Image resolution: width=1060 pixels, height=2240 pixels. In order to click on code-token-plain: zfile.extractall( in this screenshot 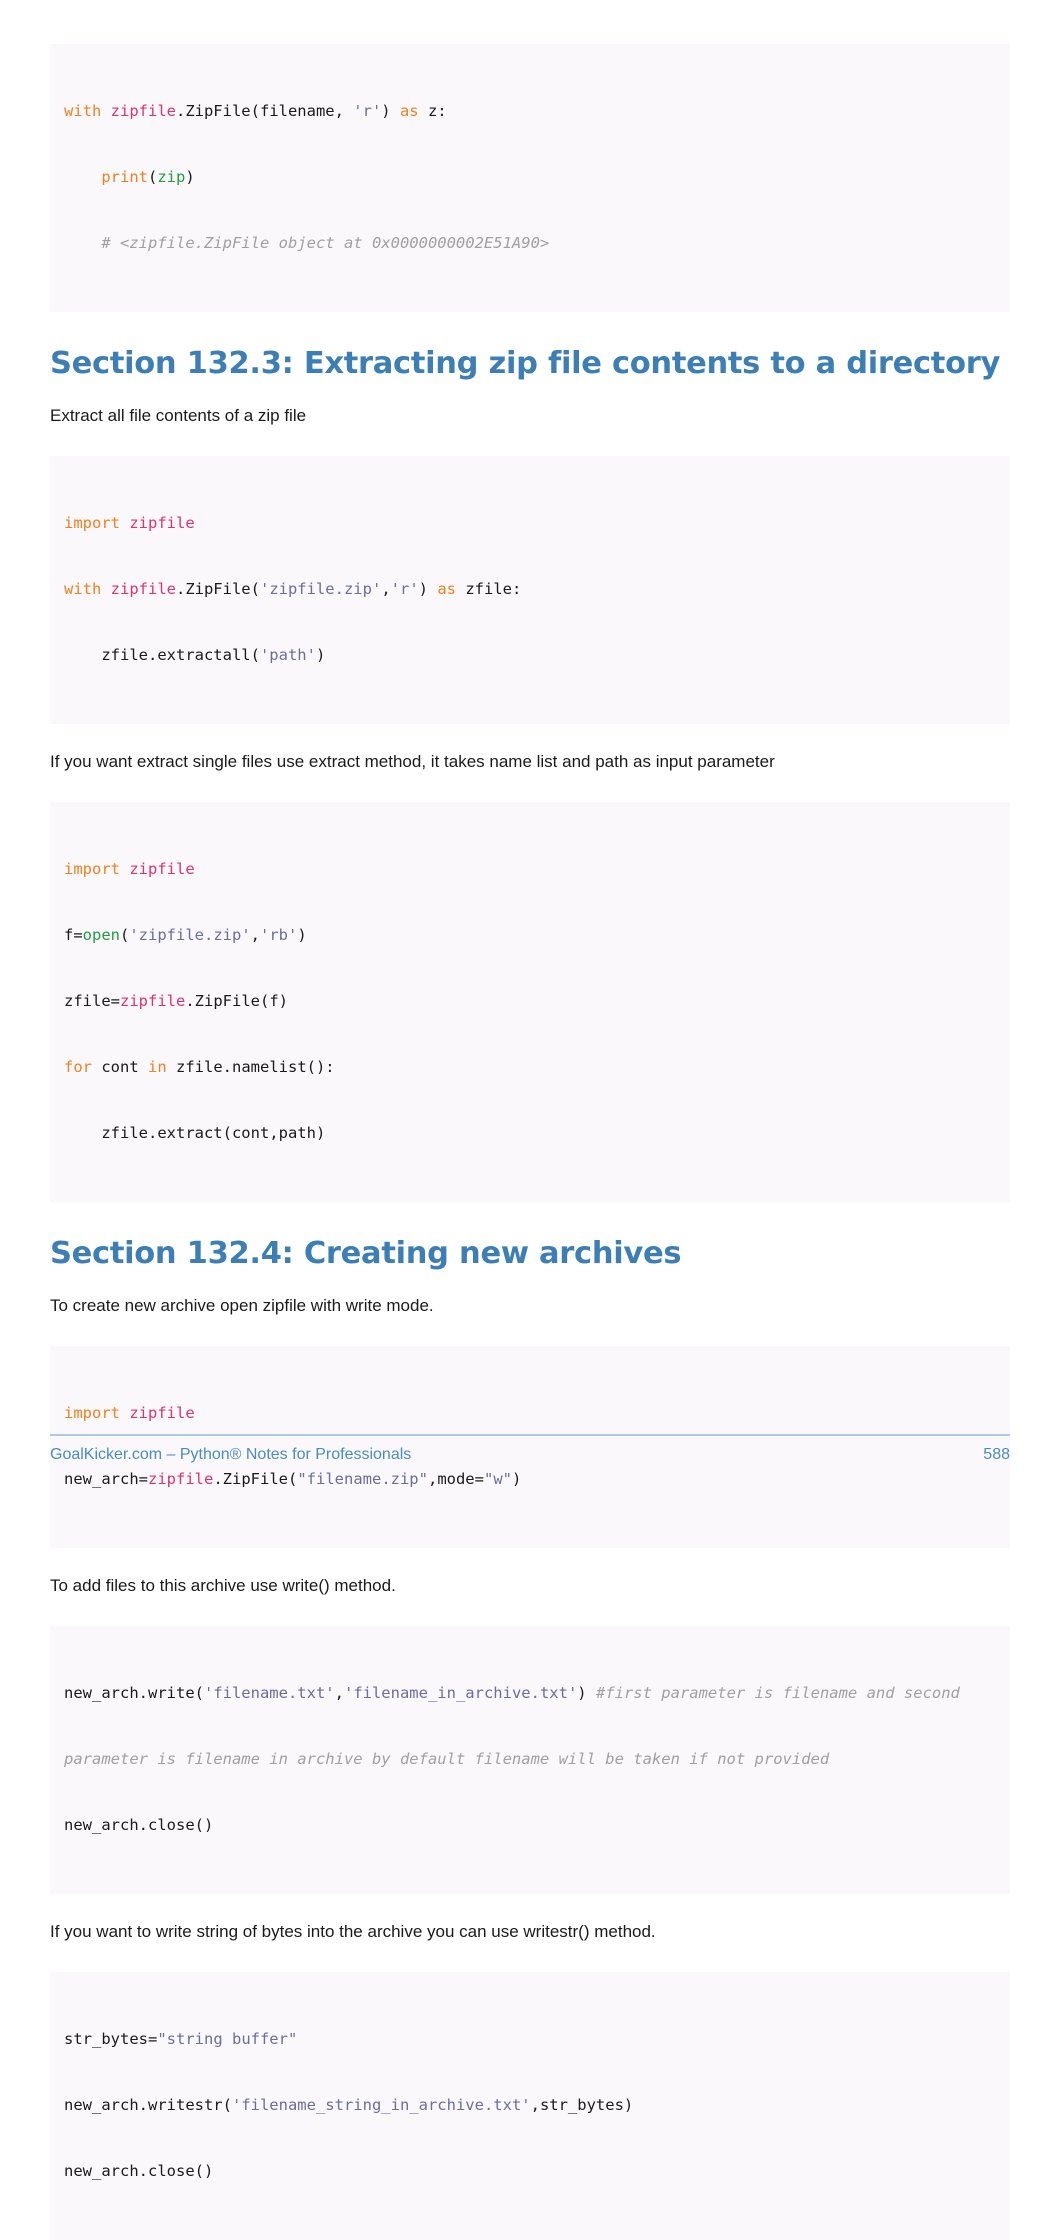, I will do `click(162, 655)`.